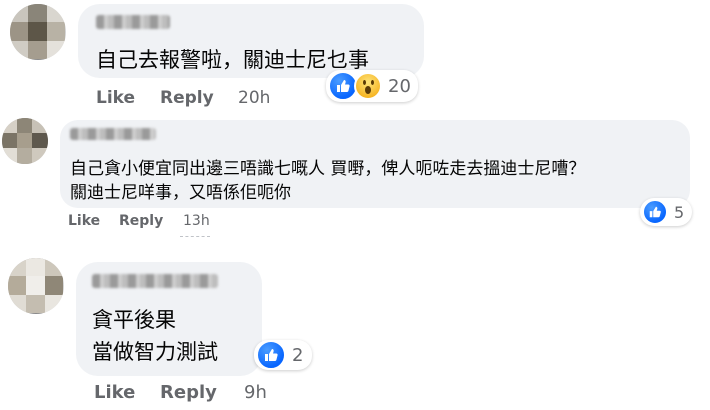 This screenshot has width=710, height=410. What do you see at coordinates (232, 60) in the screenshot?
I see `comment-text: 自己去報警啦，關迪士尼乜事` at bounding box center [232, 60].